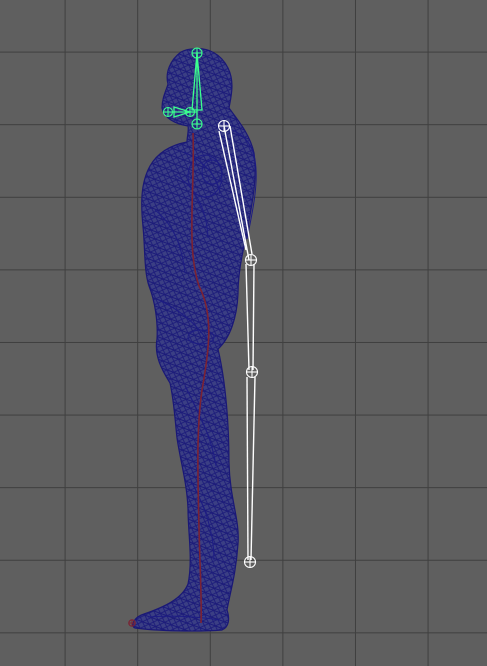  I want to click on toe-marker, so click(132, 623).